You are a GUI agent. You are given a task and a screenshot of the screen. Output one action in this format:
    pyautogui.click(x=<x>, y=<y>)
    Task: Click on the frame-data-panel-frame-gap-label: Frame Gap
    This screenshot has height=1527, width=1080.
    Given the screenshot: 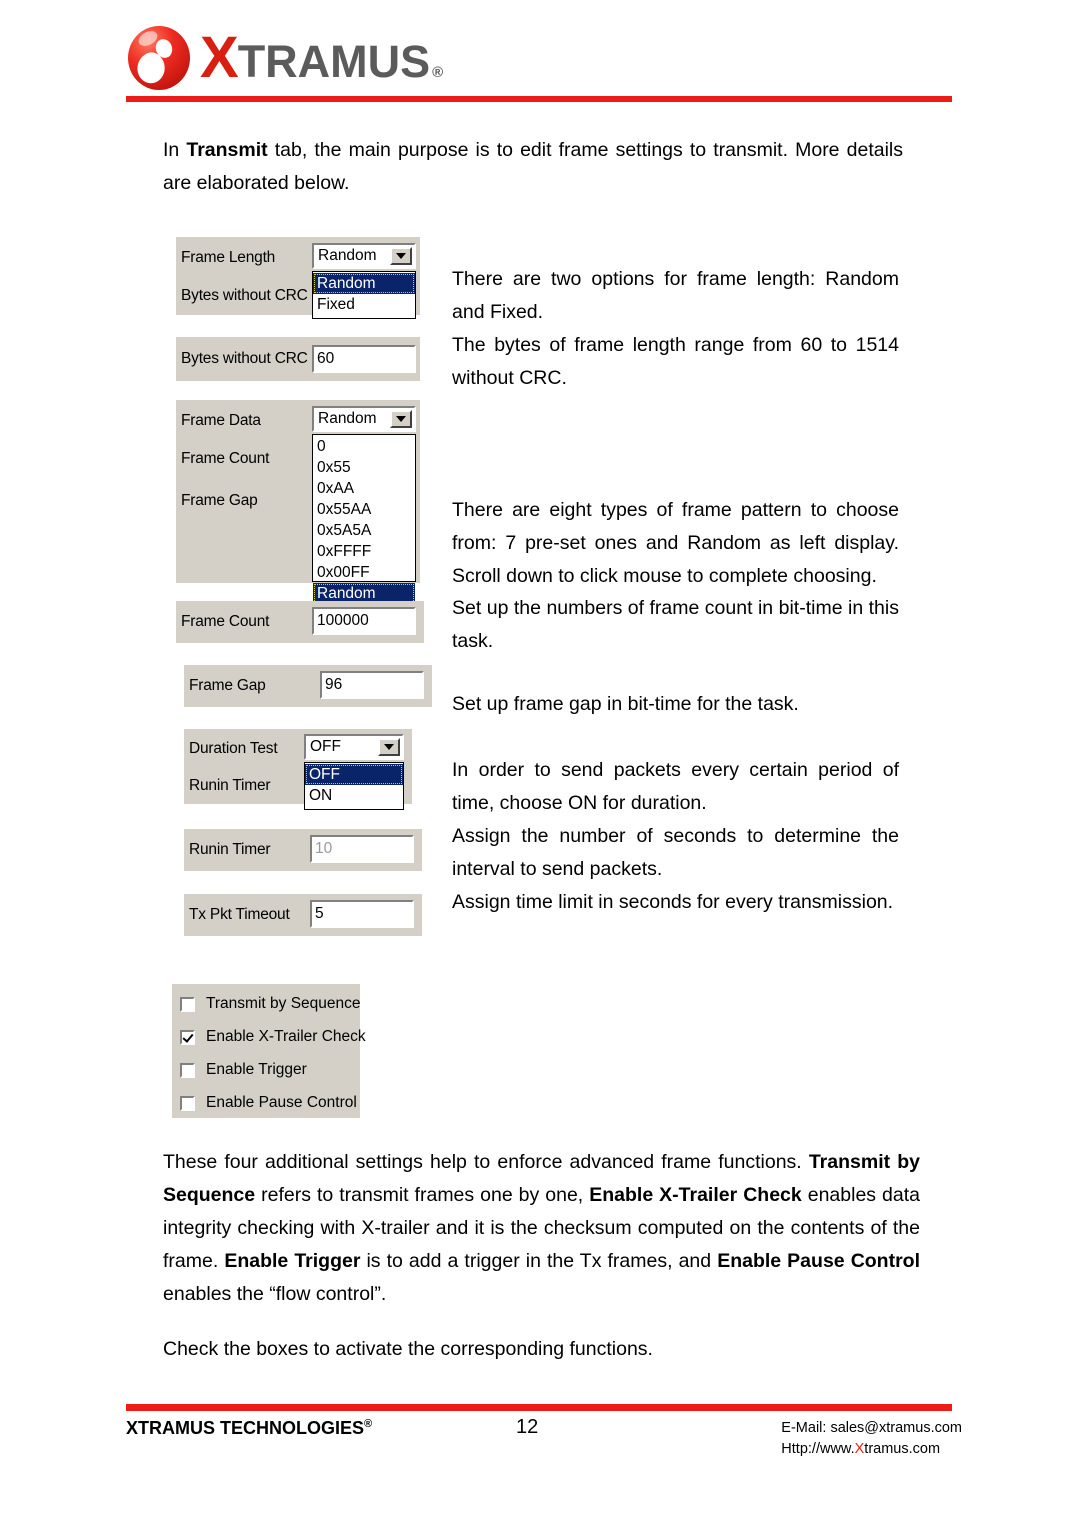 What is the action you would take?
    pyautogui.click(x=219, y=500)
    